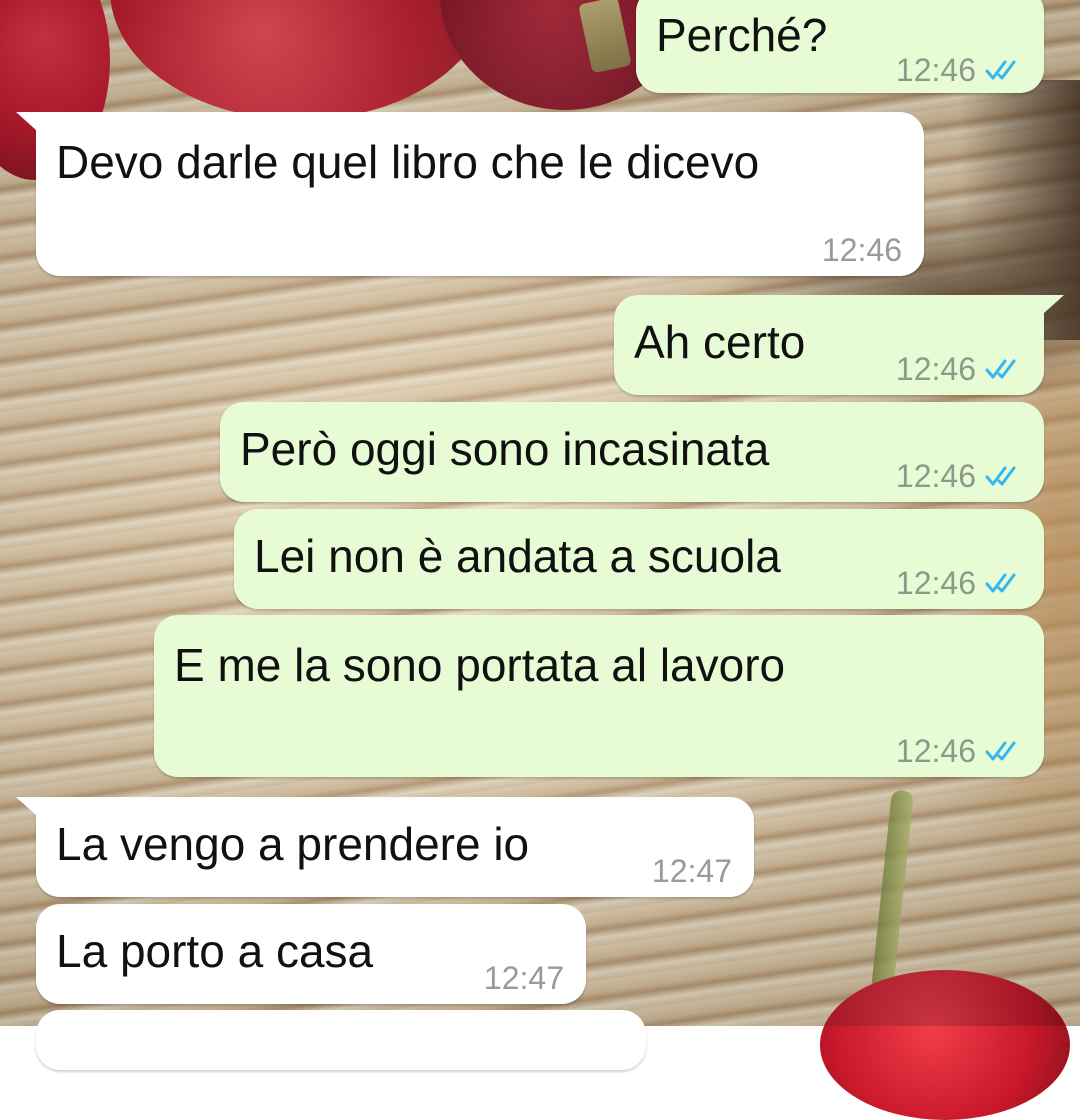 Image resolution: width=1080 pixels, height=1120 pixels. Describe the element at coordinates (480, 665) in the screenshot. I see `message-text: E me la sono portata al lavoro` at that location.